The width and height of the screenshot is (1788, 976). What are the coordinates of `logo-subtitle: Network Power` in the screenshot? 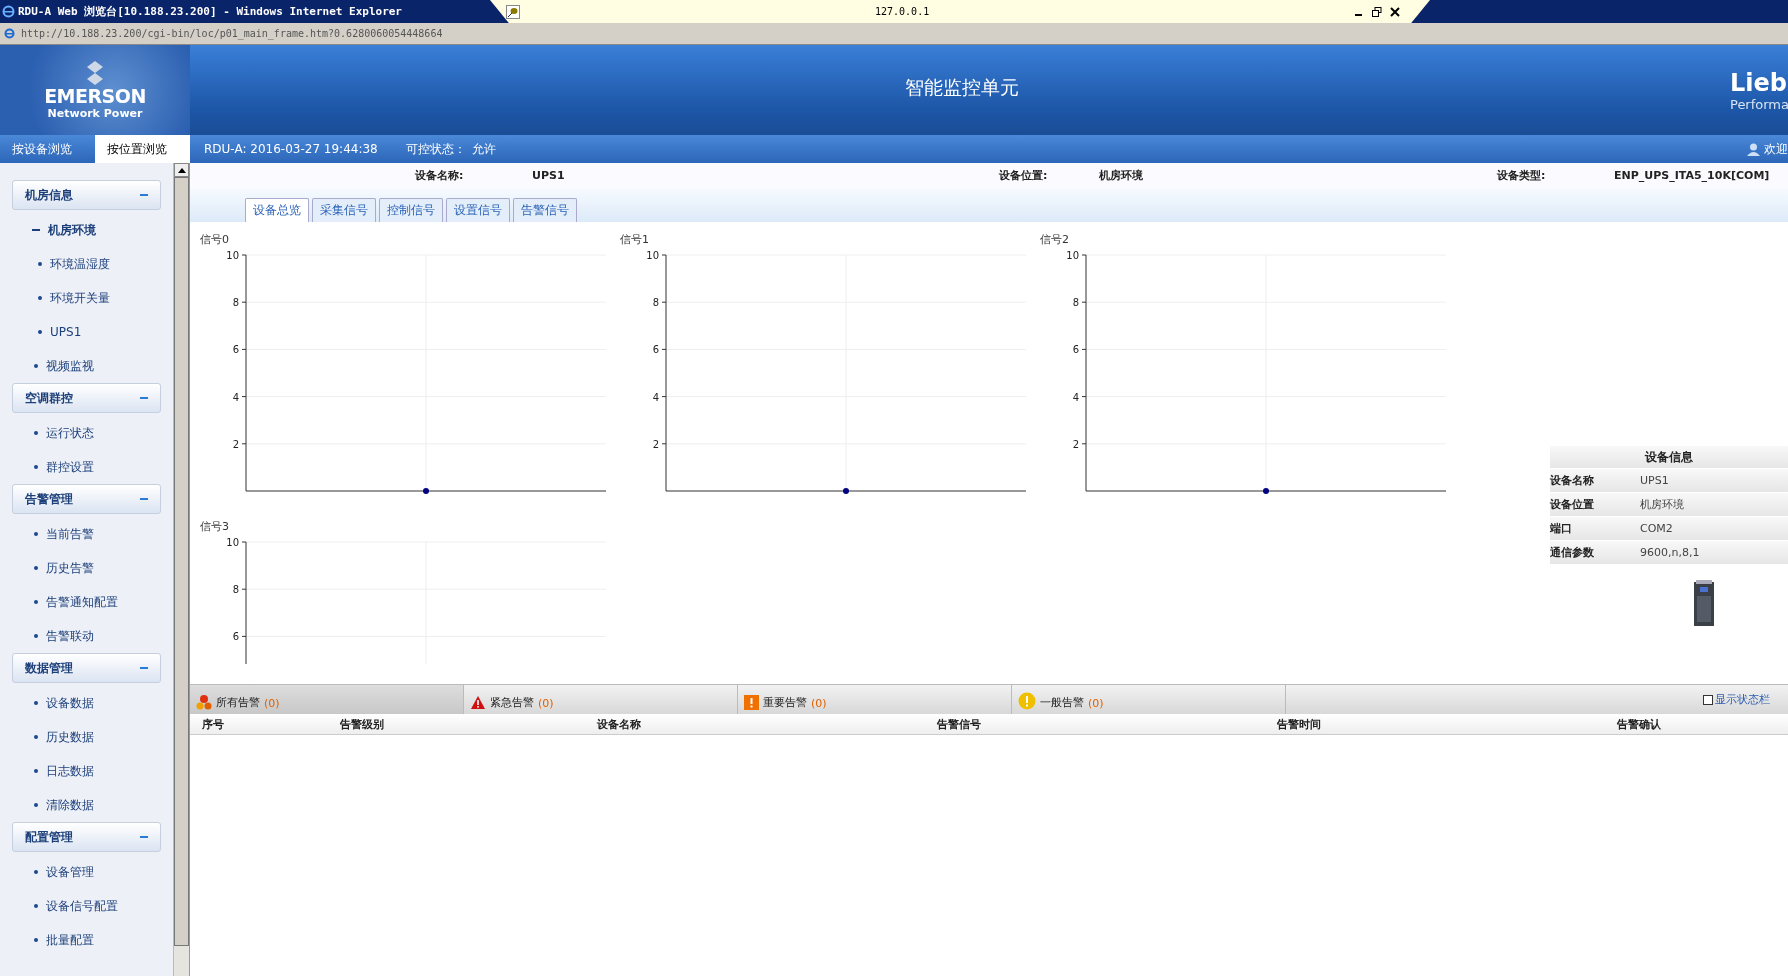 It's located at (95, 113).